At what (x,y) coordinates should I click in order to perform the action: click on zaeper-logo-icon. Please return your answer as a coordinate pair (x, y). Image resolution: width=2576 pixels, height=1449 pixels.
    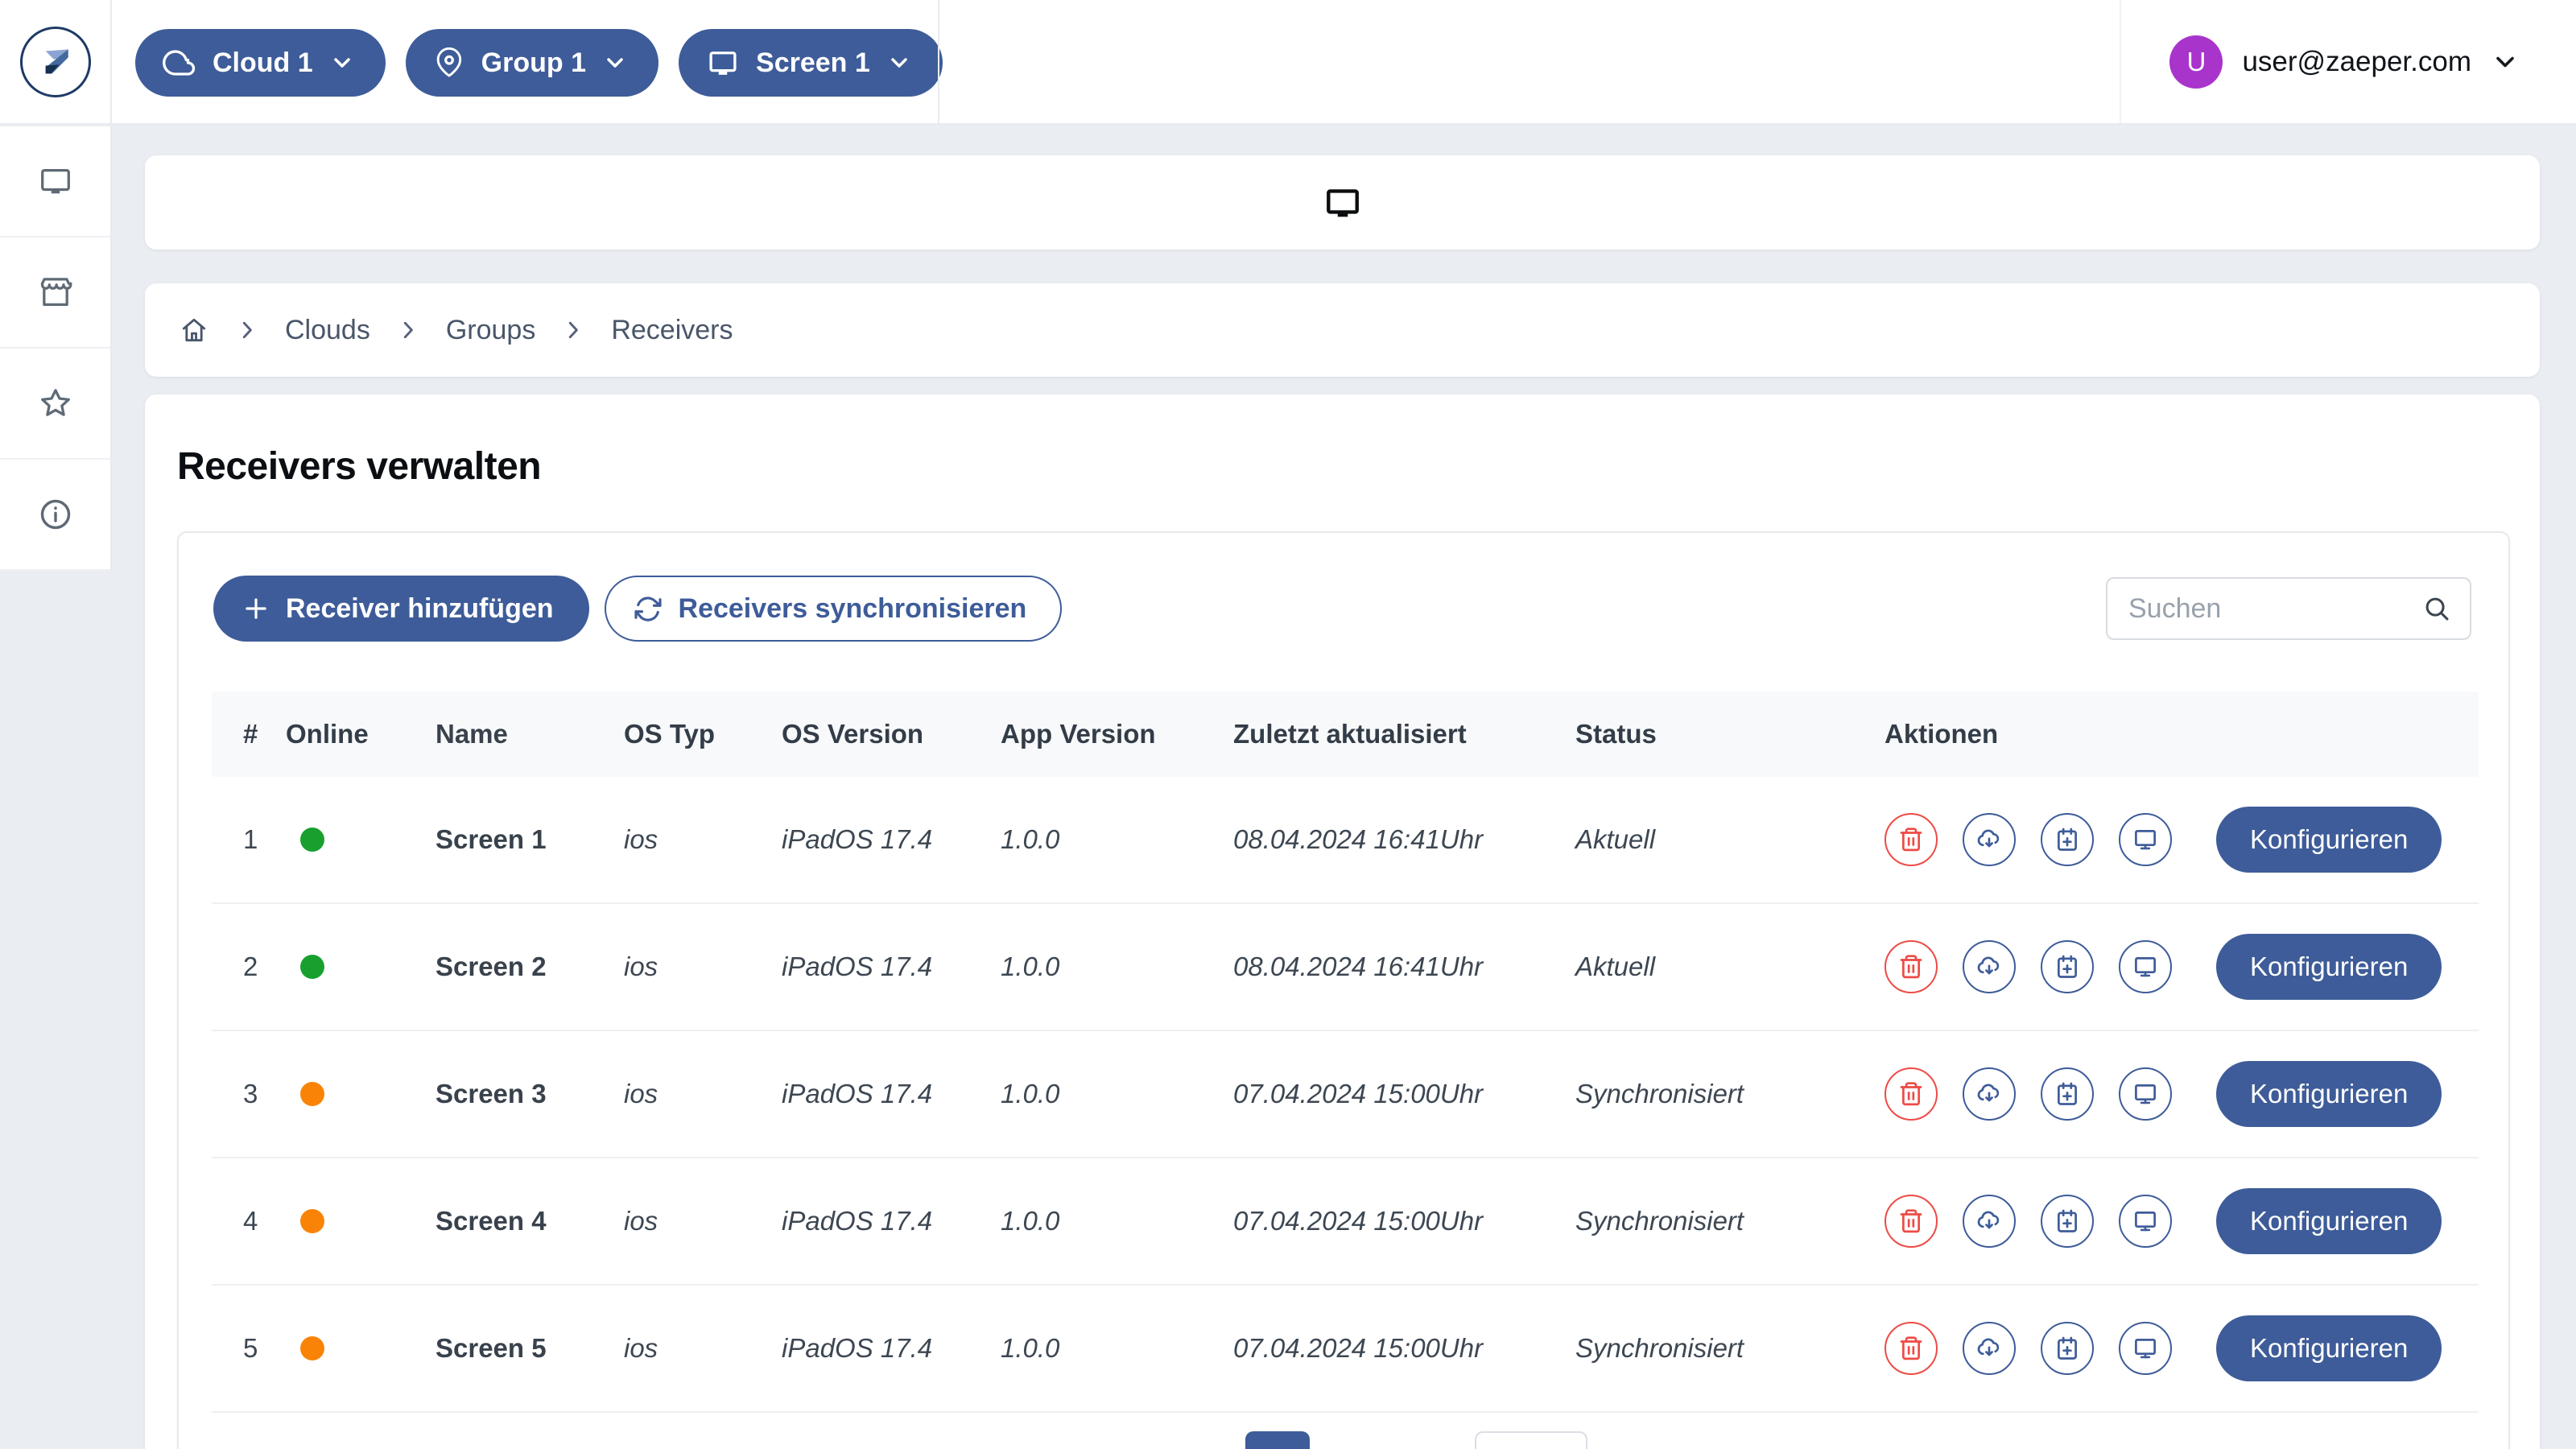
    Looking at the image, I should click on (55, 61).